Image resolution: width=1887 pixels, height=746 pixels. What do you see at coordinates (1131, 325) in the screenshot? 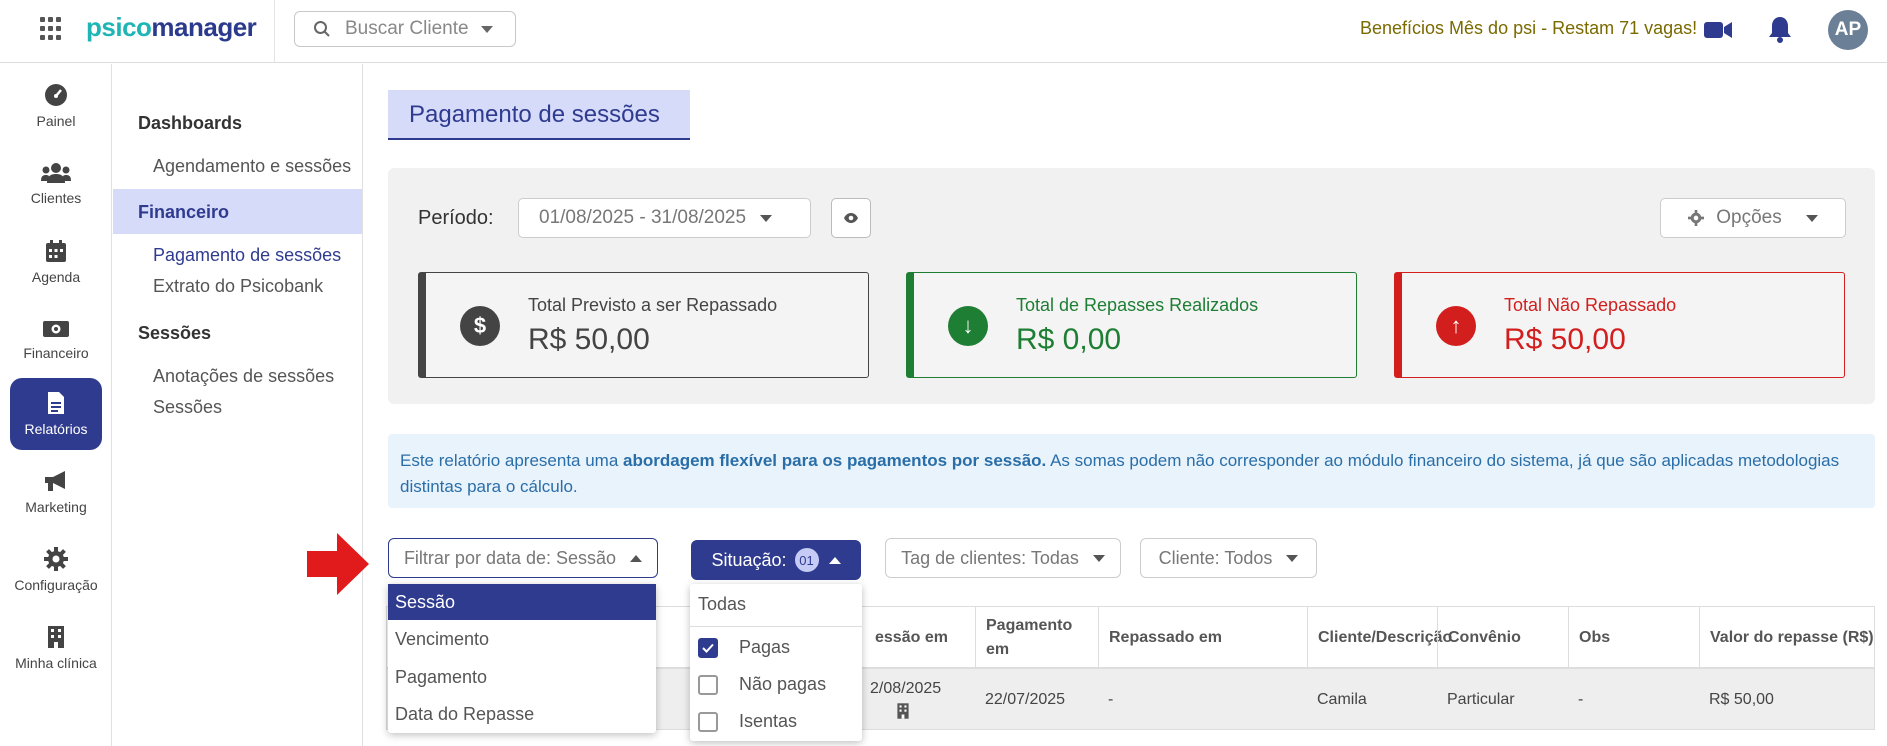
I see `card-repasses-realizados: ↓ Total de Repasses Realizados R$ 0,00` at bounding box center [1131, 325].